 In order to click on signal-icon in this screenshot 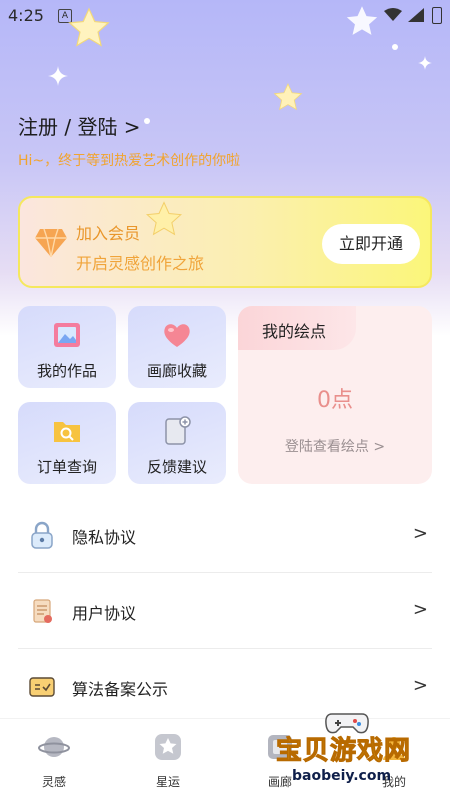, I will do `click(416, 15)`.